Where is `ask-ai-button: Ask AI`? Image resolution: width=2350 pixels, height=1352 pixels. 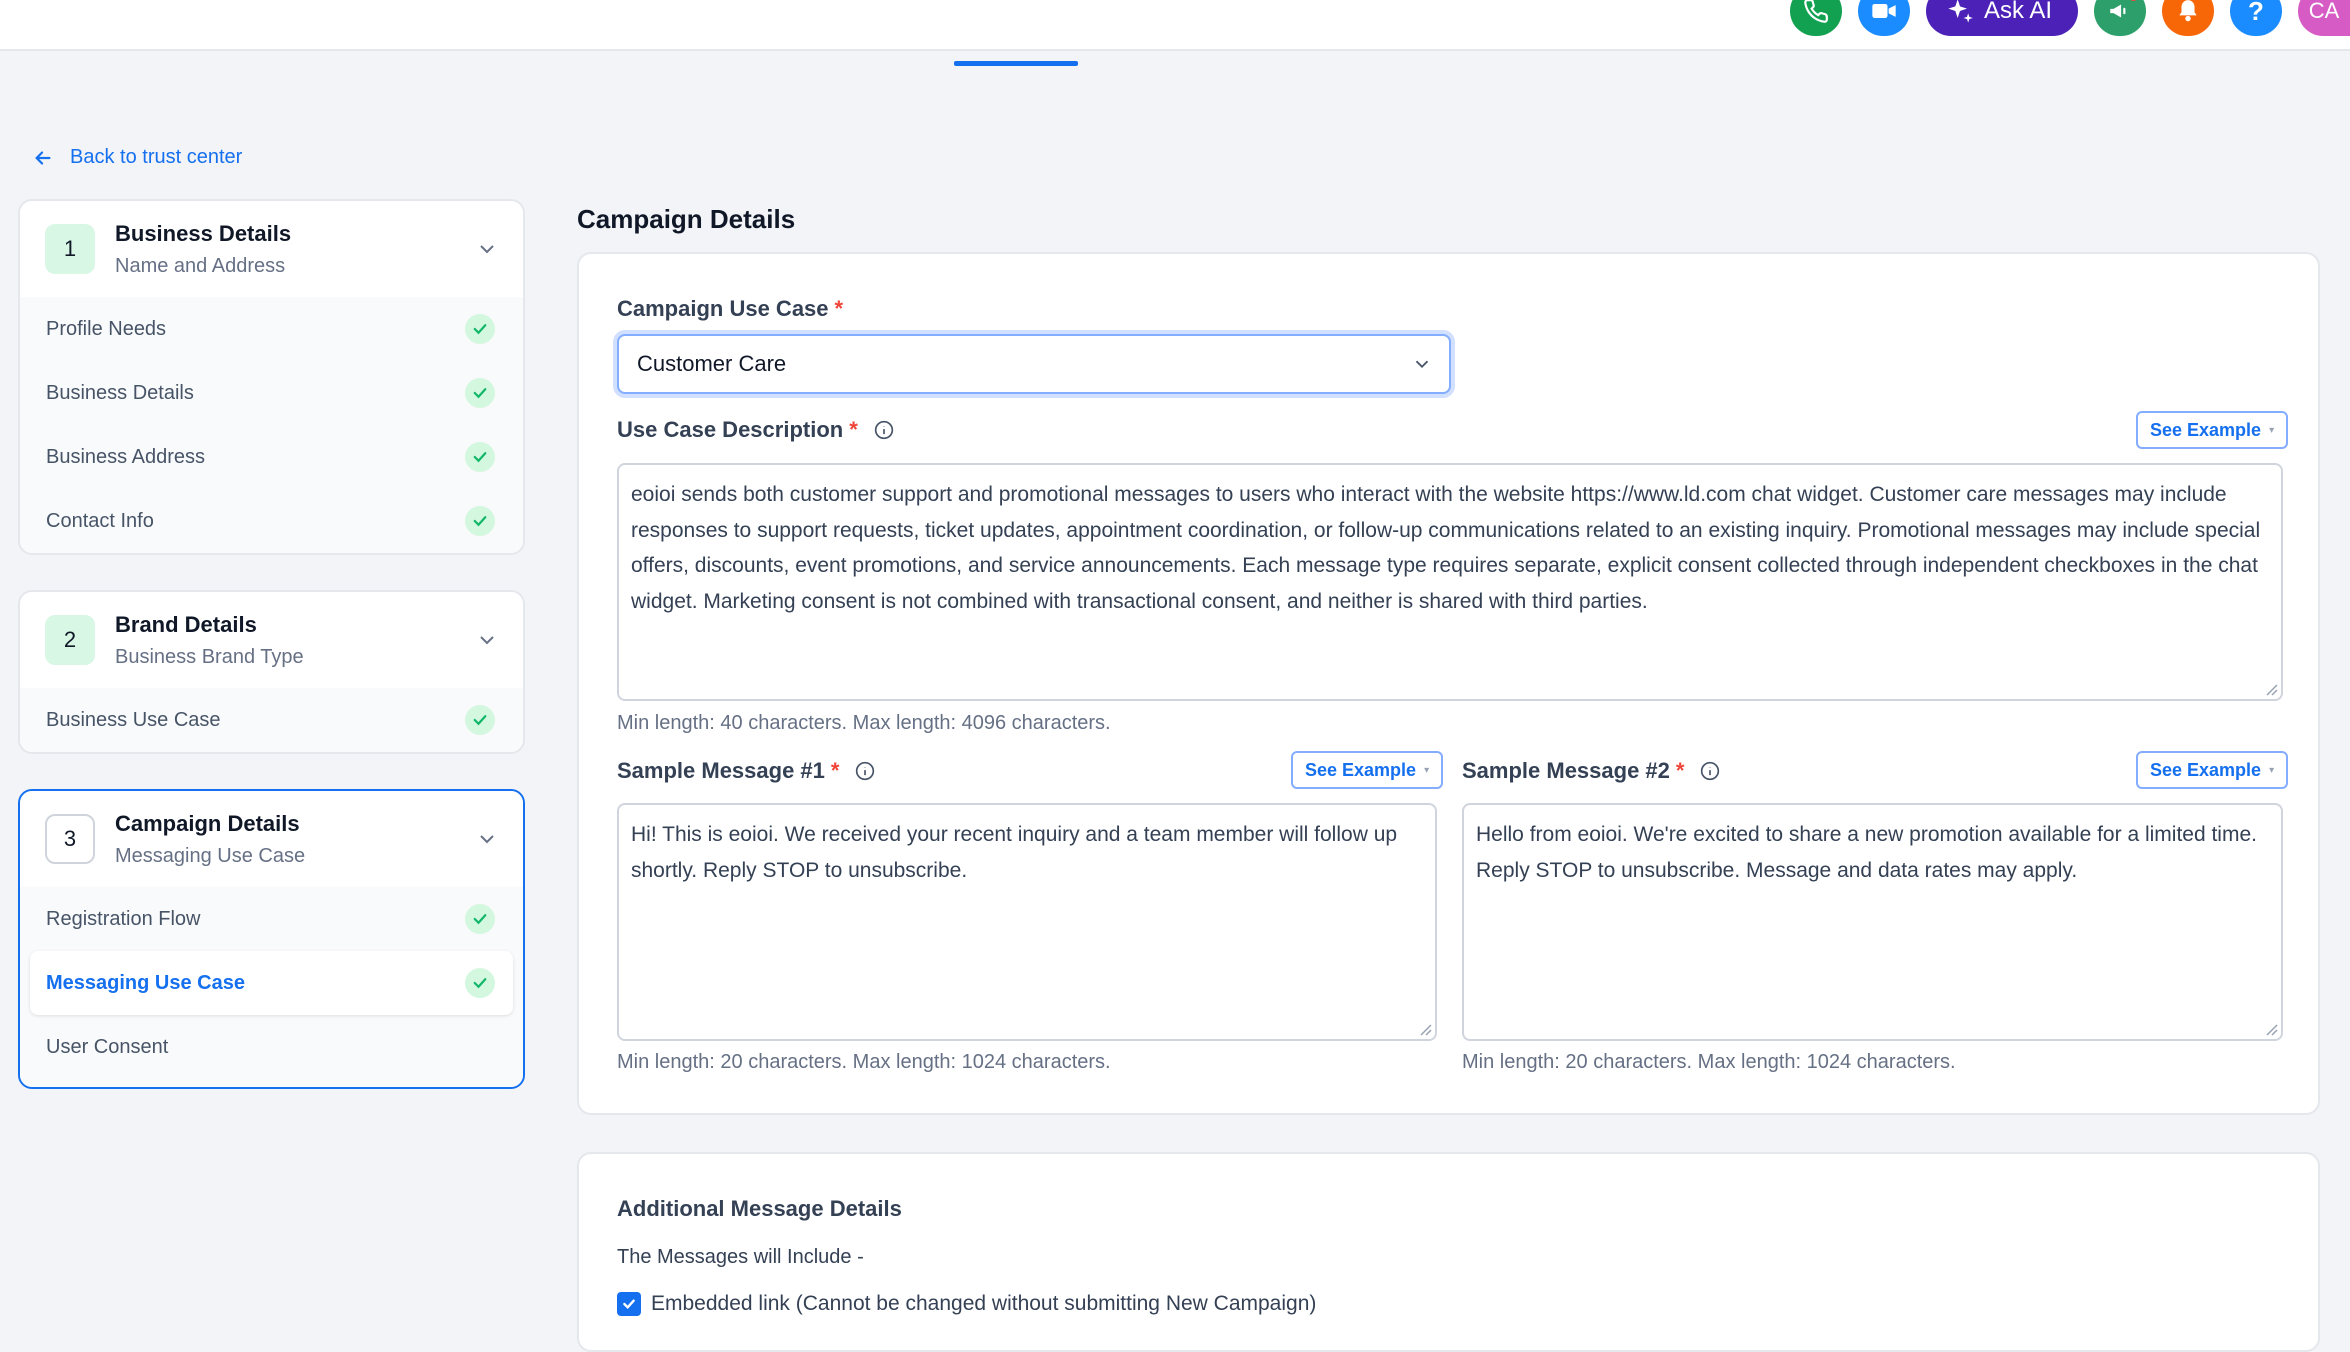
ask-ai-button: Ask AI is located at coordinates (2001, 18).